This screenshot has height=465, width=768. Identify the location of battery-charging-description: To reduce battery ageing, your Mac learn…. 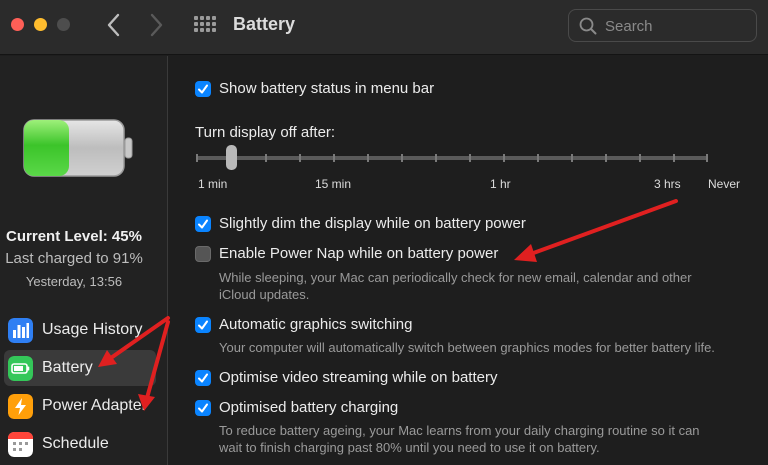
(459, 439).